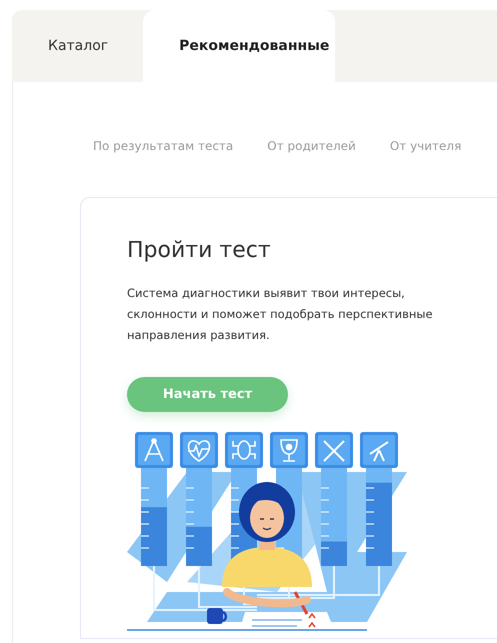 The width and height of the screenshot is (497, 643). I want to click on card-title: Пройти тест, so click(199, 250).